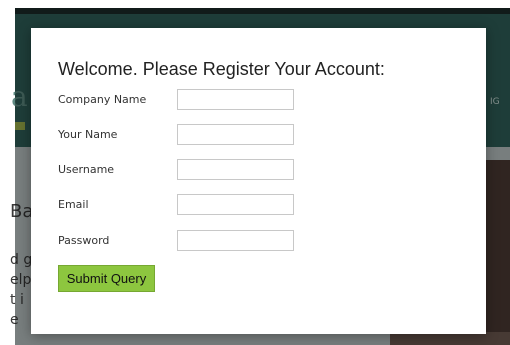 This screenshot has height=345, width=510. Describe the element at coordinates (235, 204) in the screenshot. I see `email-input` at that location.